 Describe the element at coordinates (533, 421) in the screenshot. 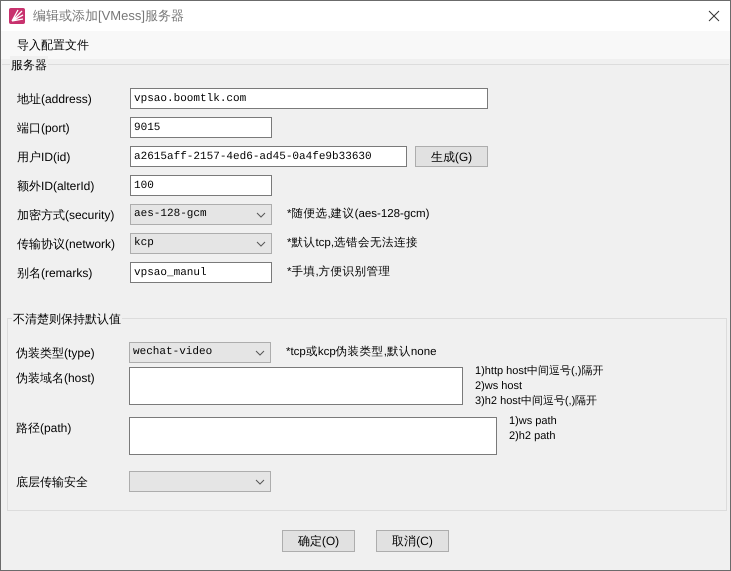

I see `hint-text: 1)ws path` at that location.